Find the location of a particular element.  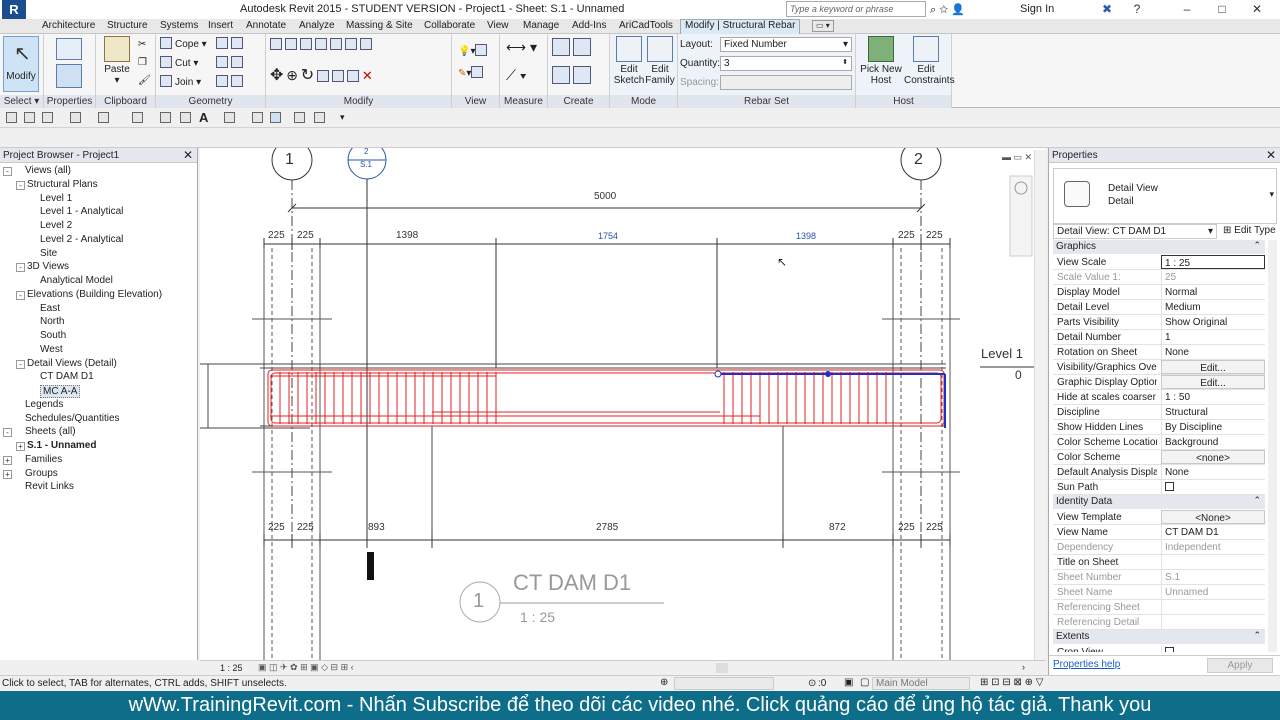

top-dim-2: 225 is located at coordinates (305, 235).